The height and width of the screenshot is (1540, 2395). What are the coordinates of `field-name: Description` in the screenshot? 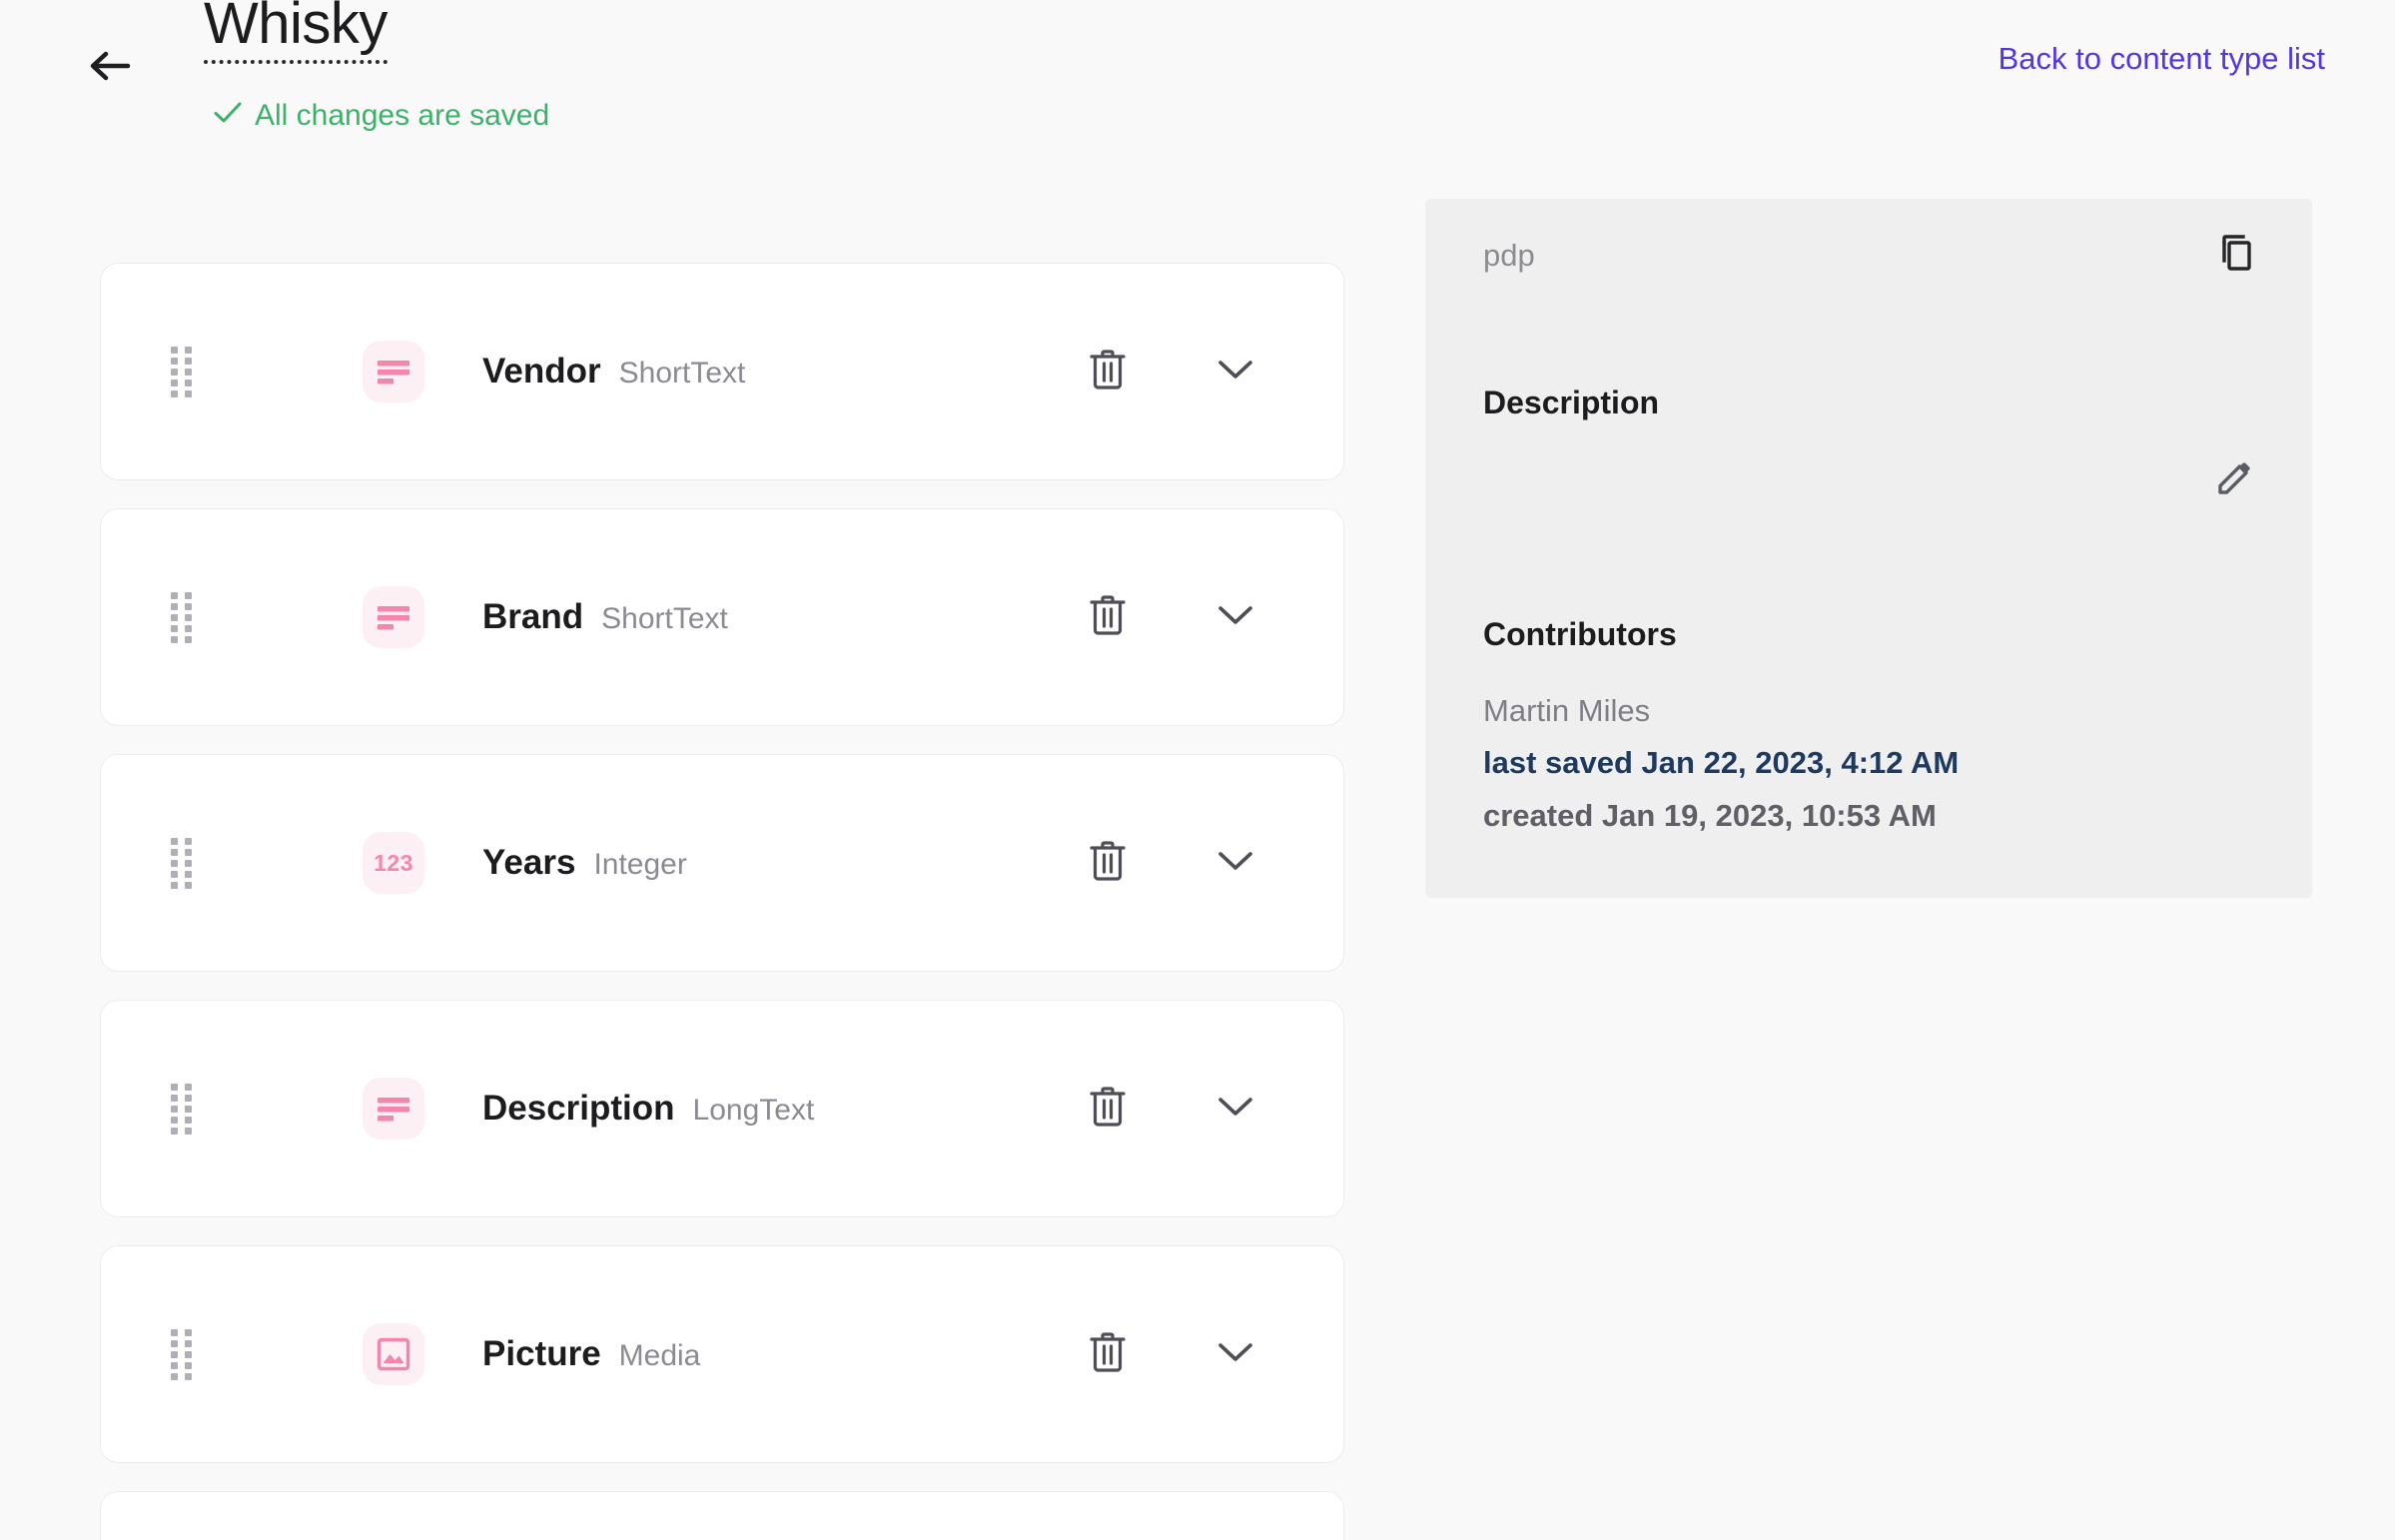 It's located at (578, 1108).